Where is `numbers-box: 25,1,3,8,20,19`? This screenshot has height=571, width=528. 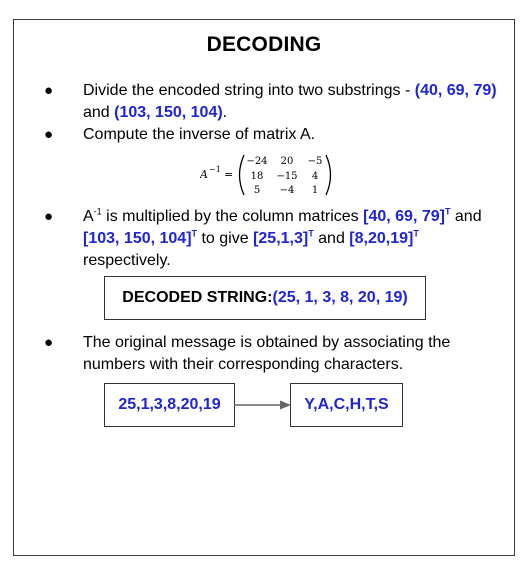
numbers-box: 25,1,3,8,20,19 is located at coordinates (169, 405).